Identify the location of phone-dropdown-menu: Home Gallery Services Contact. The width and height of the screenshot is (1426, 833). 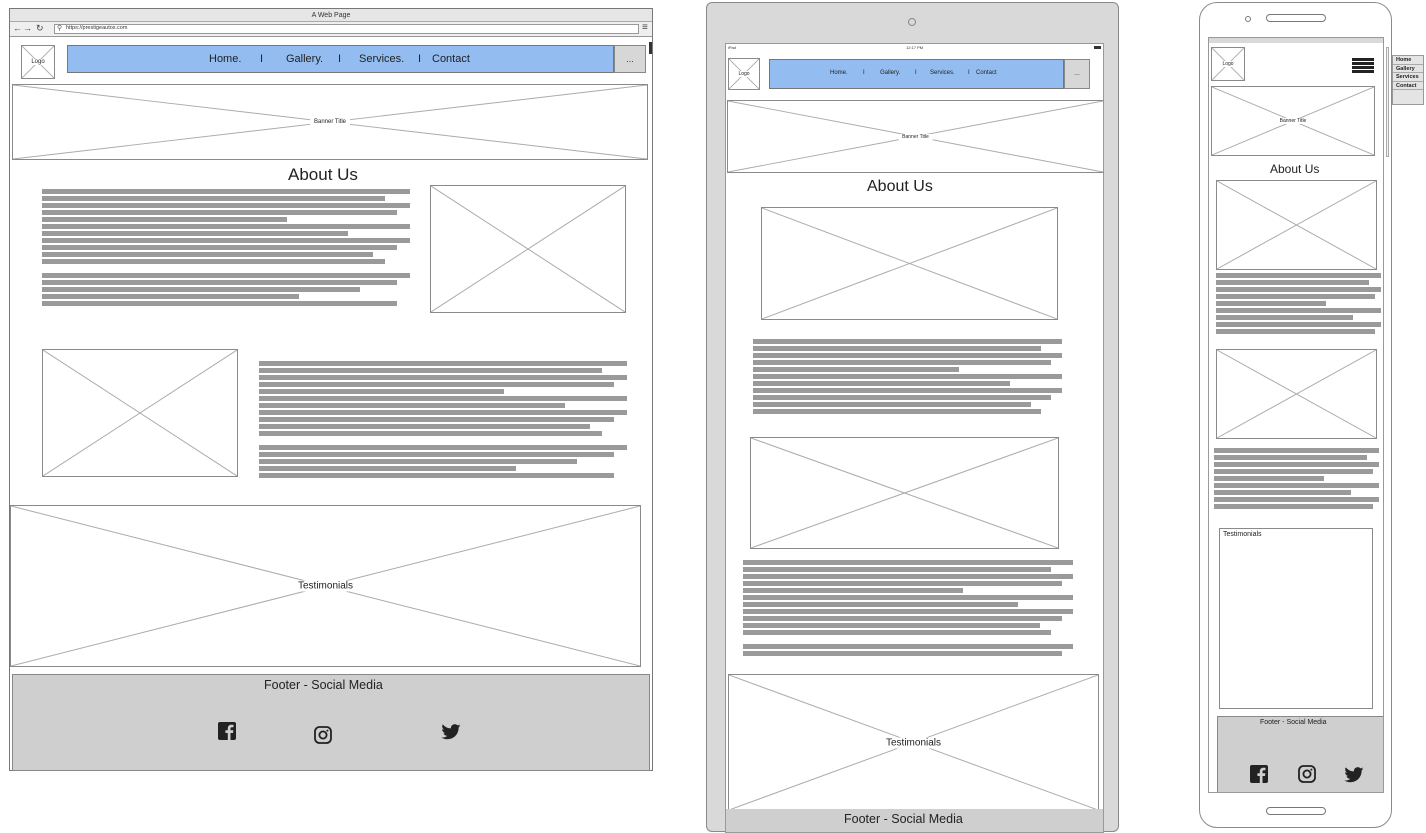
(1408, 80).